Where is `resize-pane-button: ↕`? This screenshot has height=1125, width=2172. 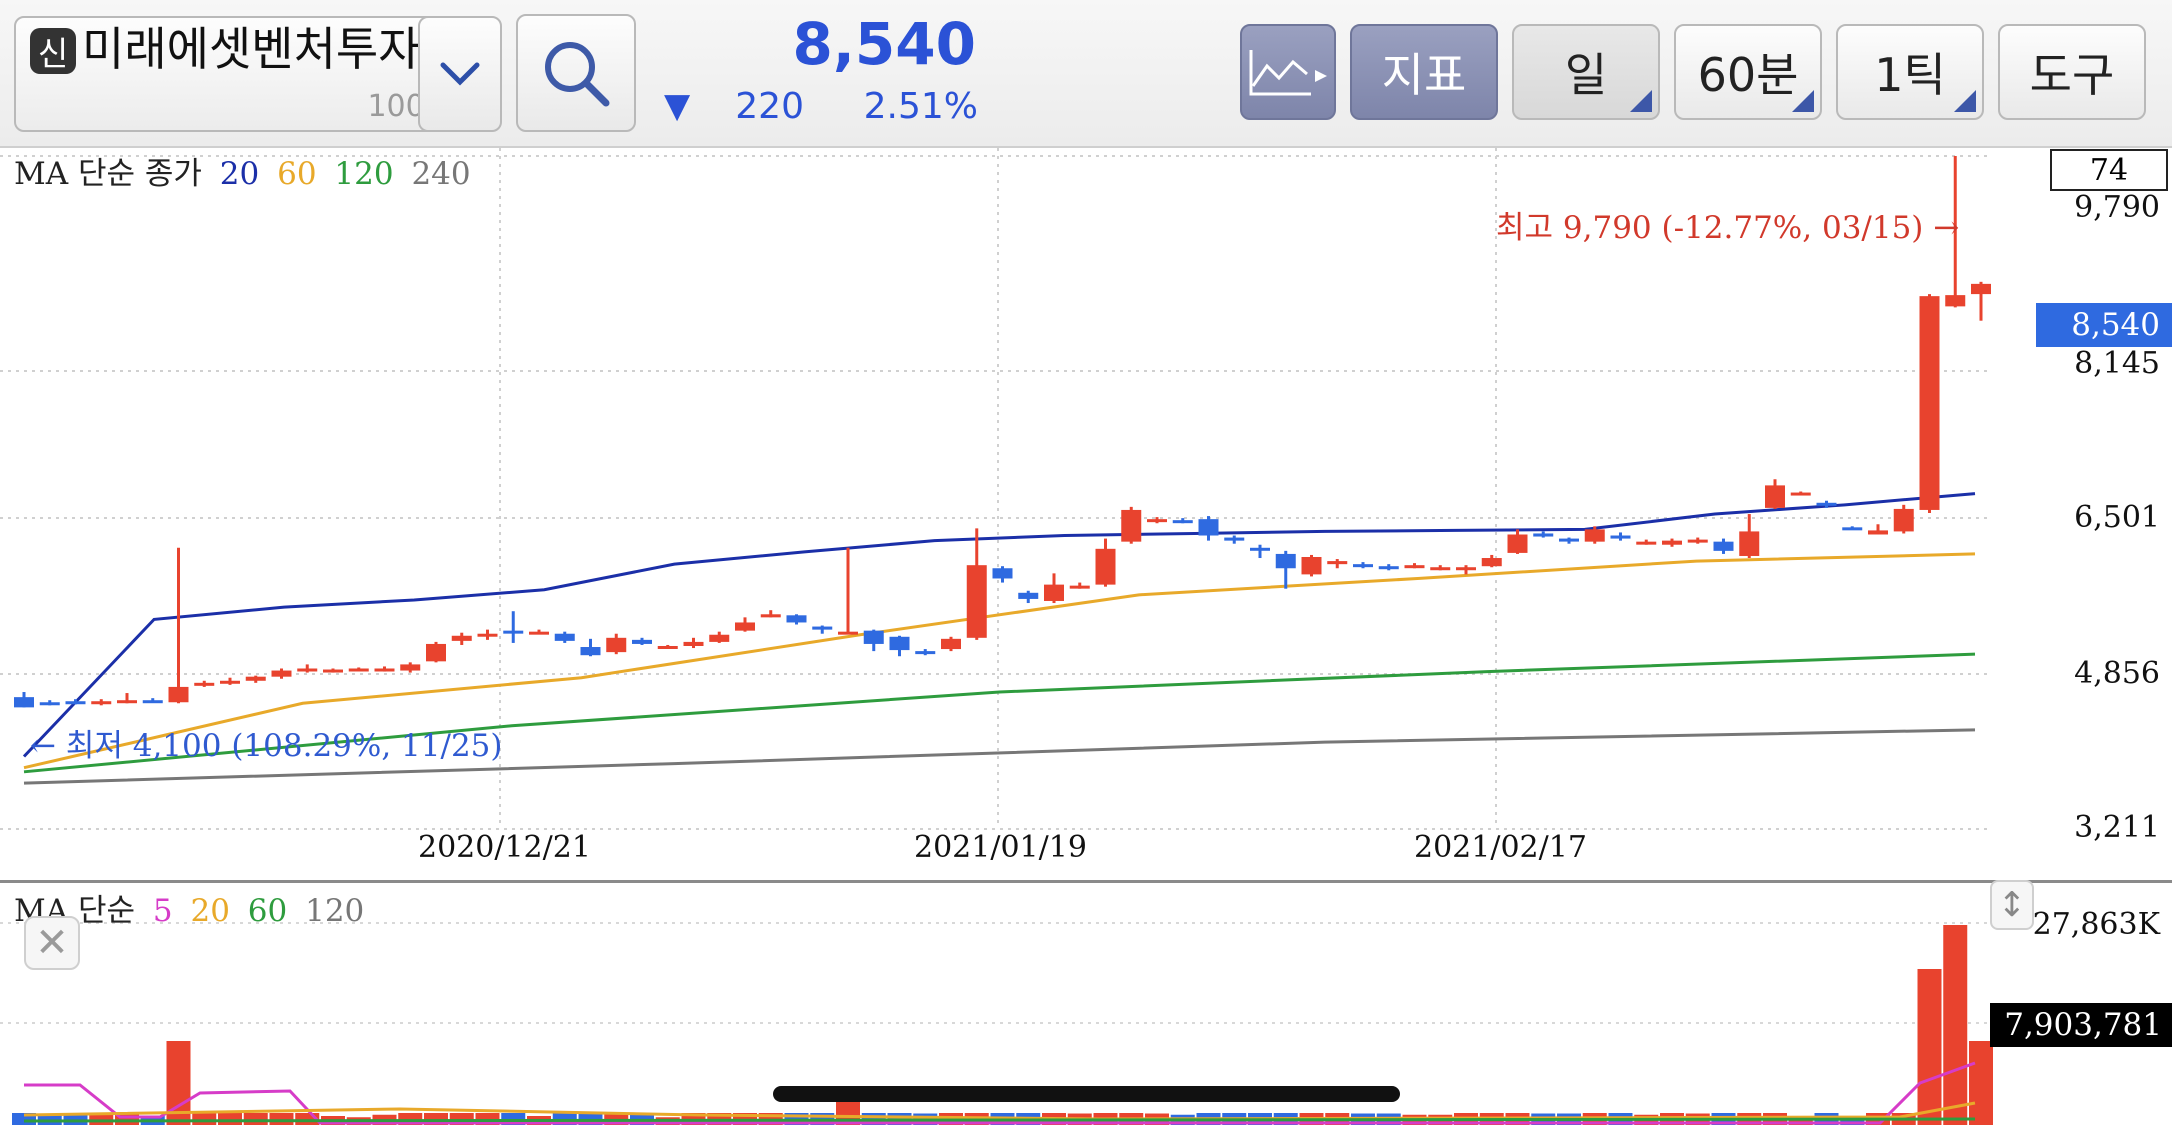 resize-pane-button: ↕ is located at coordinates (2012, 905).